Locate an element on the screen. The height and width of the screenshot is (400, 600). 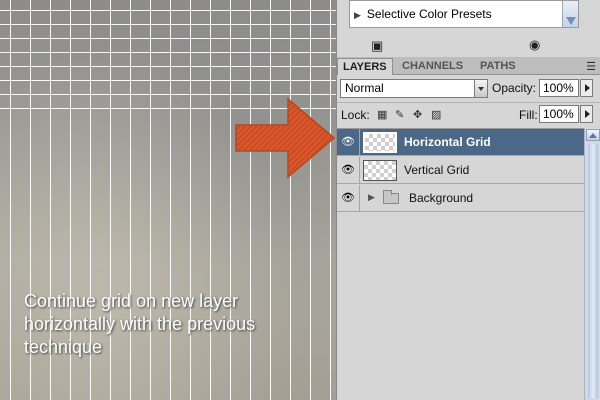
layer-name: Vertical Grid is located at coordinates (436, 170).